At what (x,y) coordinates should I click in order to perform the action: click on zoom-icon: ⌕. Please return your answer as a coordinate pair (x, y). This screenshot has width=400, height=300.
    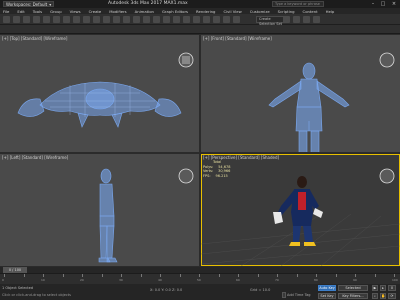
    Looking at the image, I should click on (375, 296).